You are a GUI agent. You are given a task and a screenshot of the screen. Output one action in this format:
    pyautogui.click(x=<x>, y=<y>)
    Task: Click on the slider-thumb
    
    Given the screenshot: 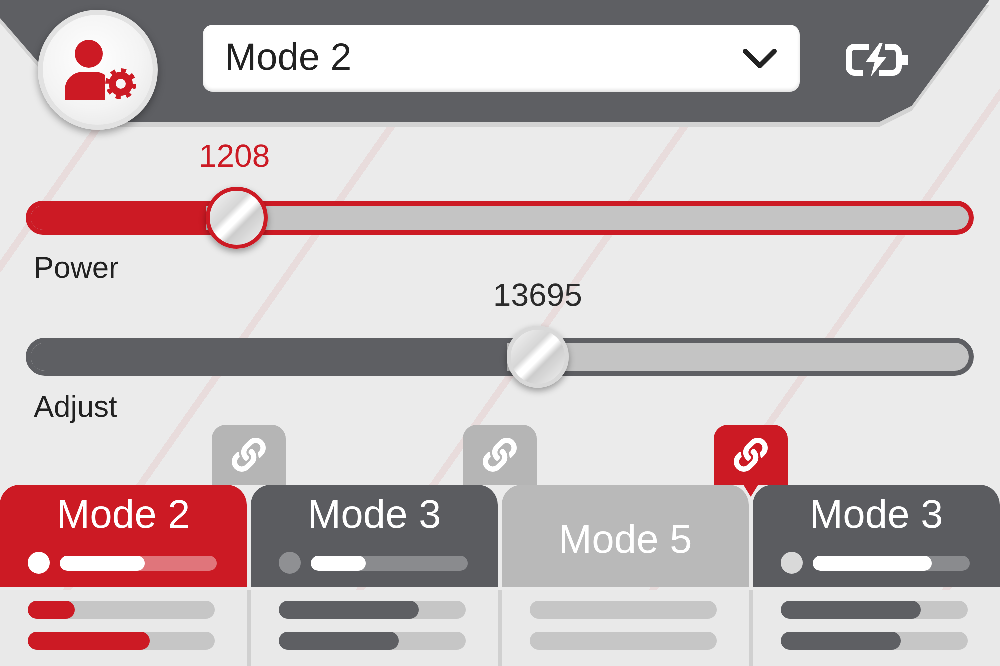 What is the action you would take?
    pyautogui.click(x=237, y=218)
    